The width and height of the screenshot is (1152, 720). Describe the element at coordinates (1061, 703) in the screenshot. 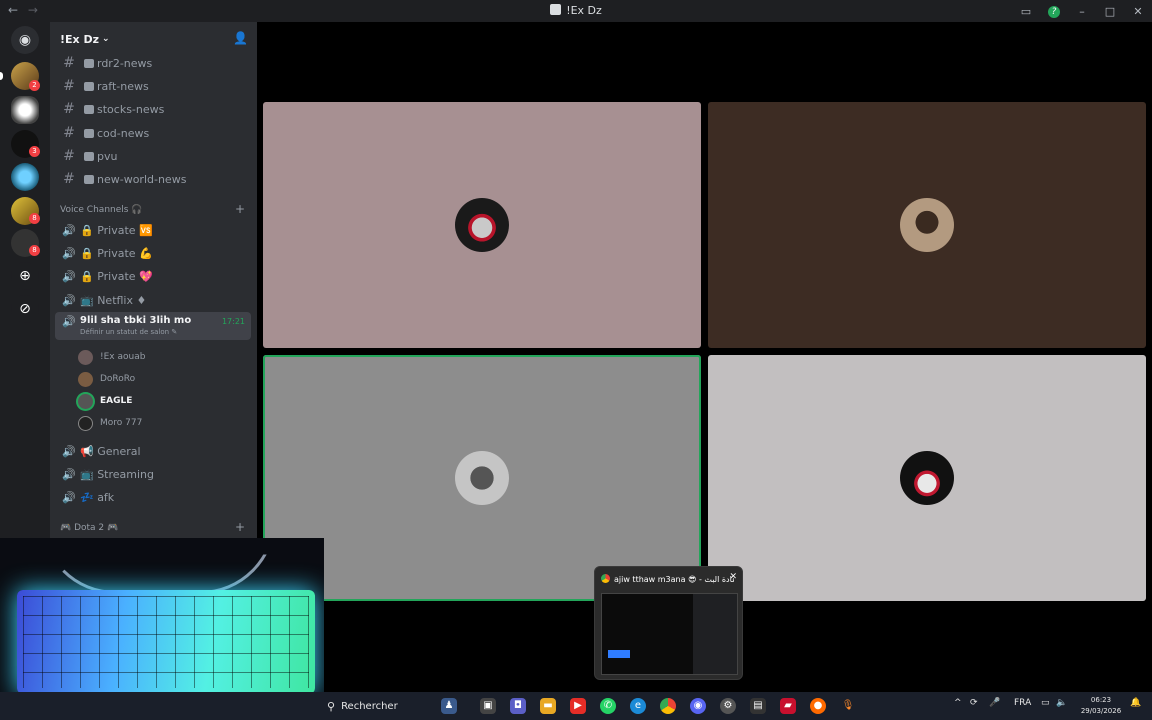

I see `volume-icon: 🔈` at that location.